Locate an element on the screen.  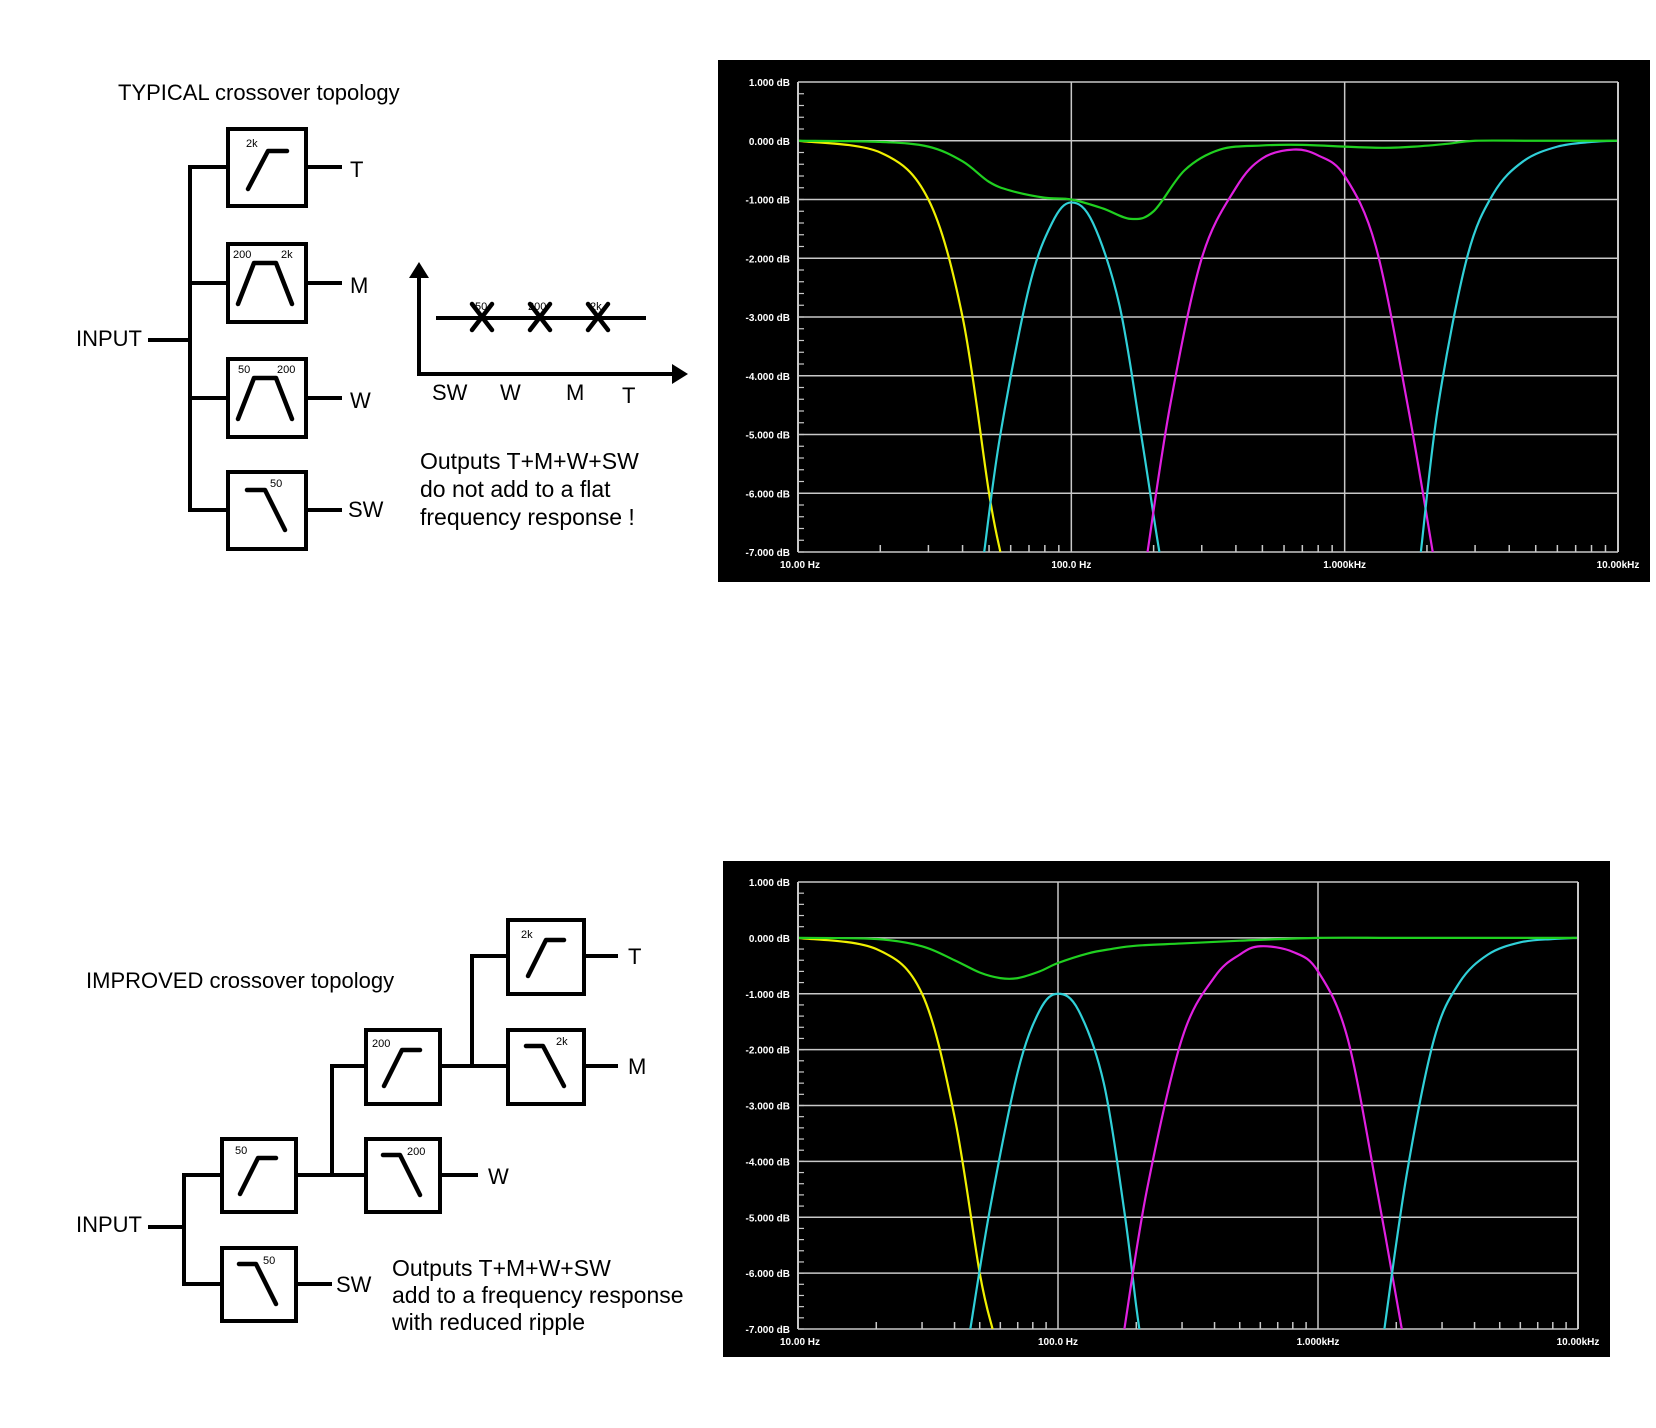
typical-filter-sw: 50 SW is located at coordinates (305, 510).